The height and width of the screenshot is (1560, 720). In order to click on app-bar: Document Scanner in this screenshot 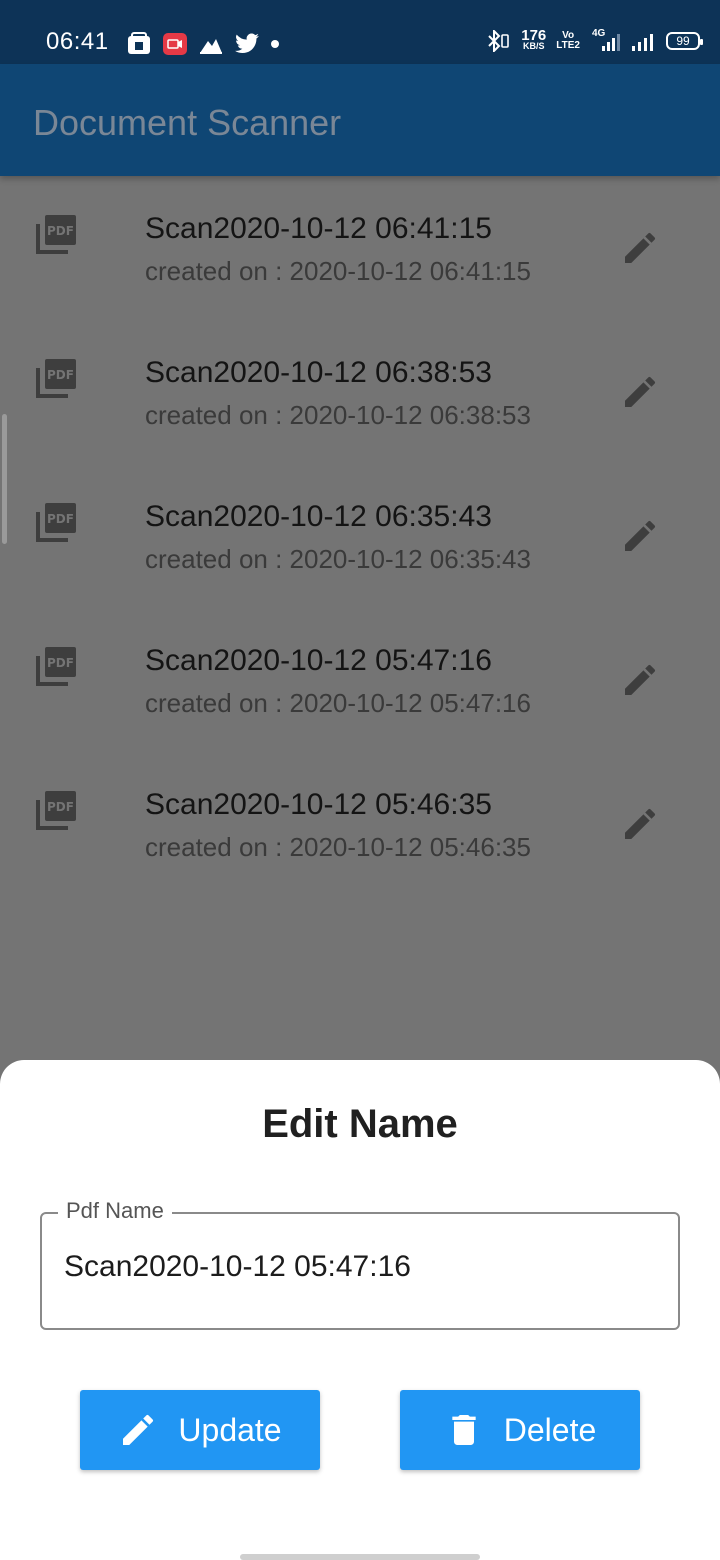, I will do `click(360, 120)`.